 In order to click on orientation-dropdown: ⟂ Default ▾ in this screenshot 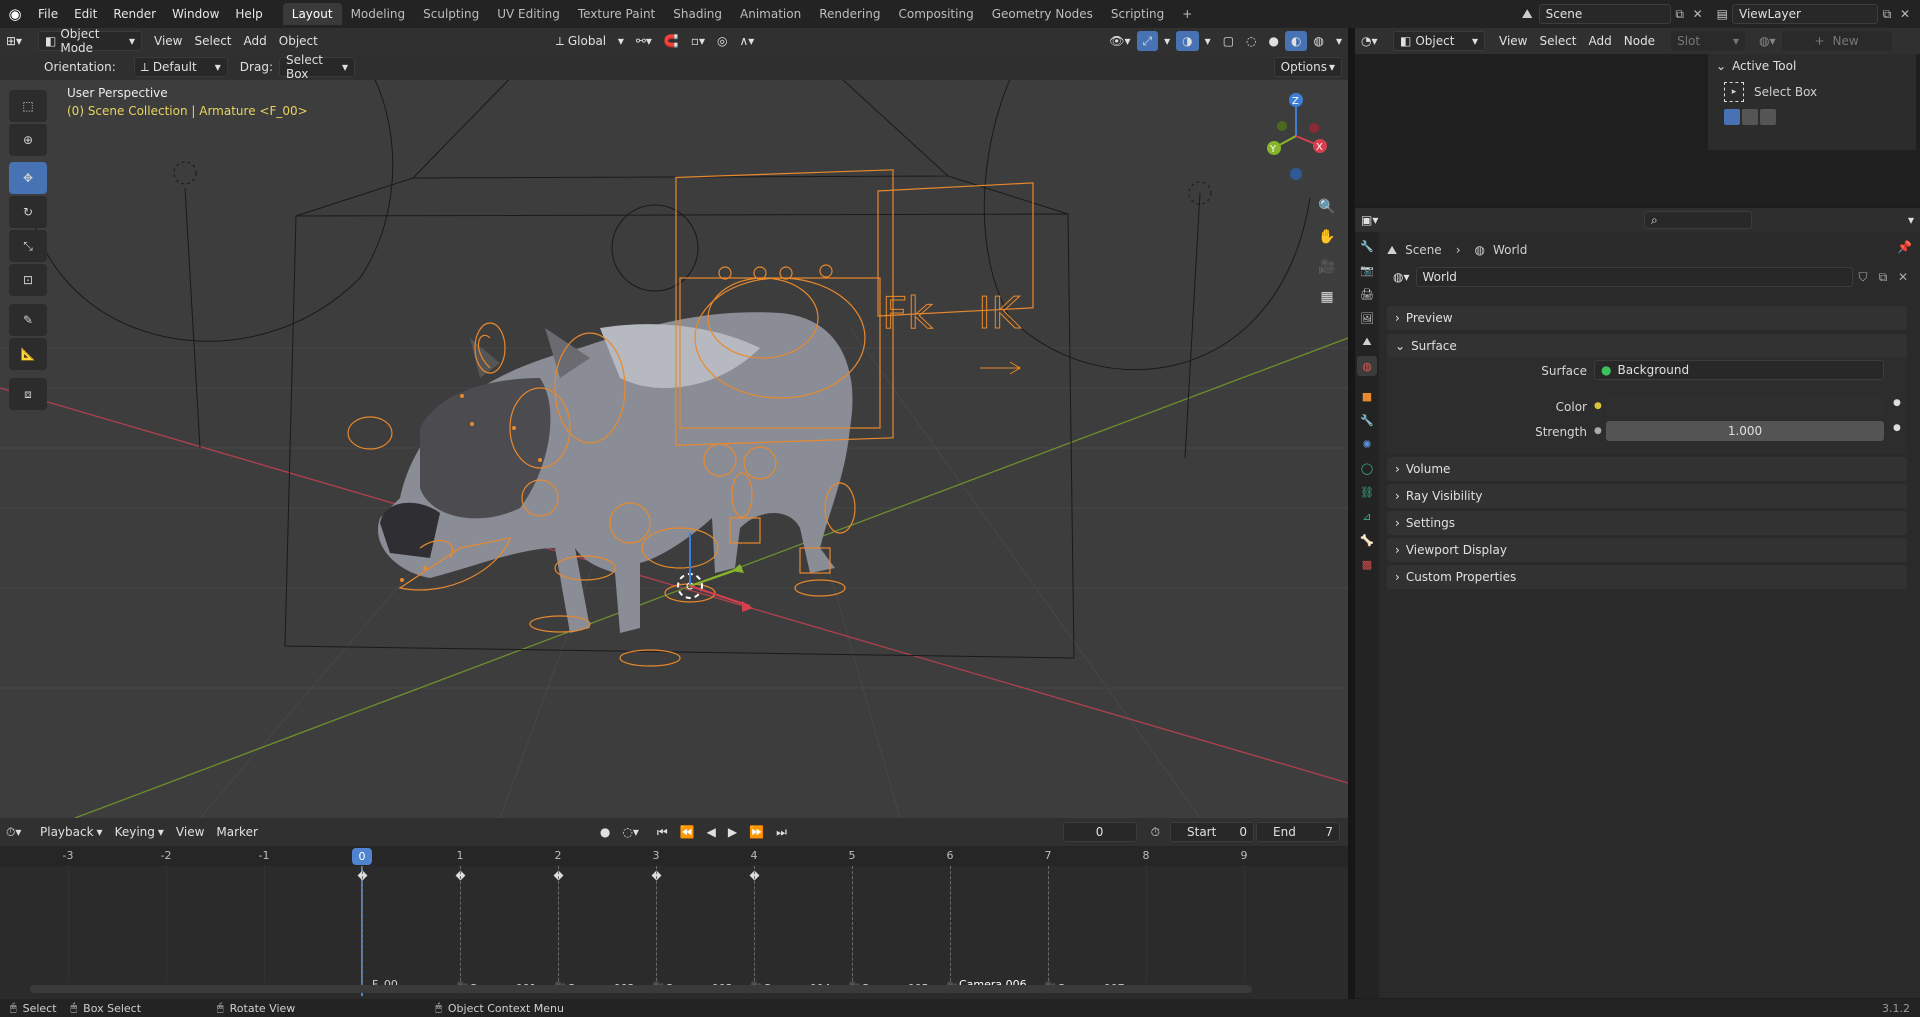, I will do `click(180, 67)`.